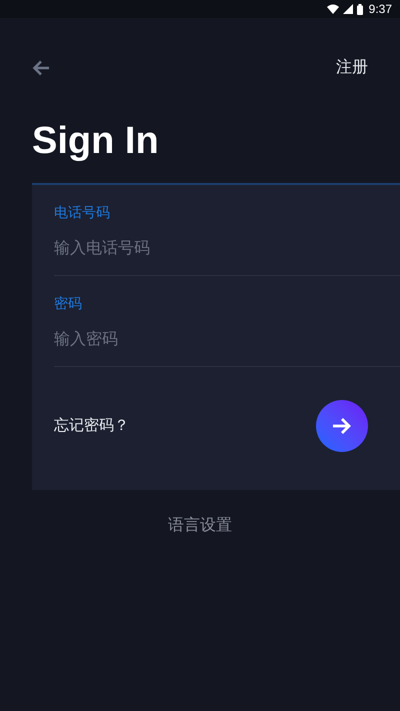 This screenshot has width=400, height=711. What do you see at coordinates (82, 212) in the screenshot?
I see `field-label: 电话号码` at bounding box center [82, 212].